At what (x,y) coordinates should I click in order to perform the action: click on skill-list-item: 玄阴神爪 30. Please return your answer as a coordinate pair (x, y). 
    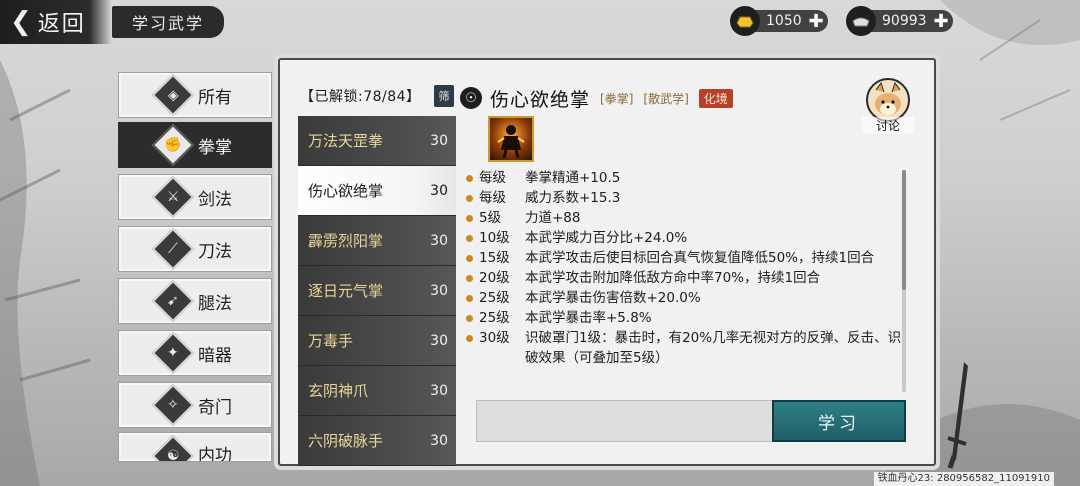
    Looking at the image, I should click on (377, 391).